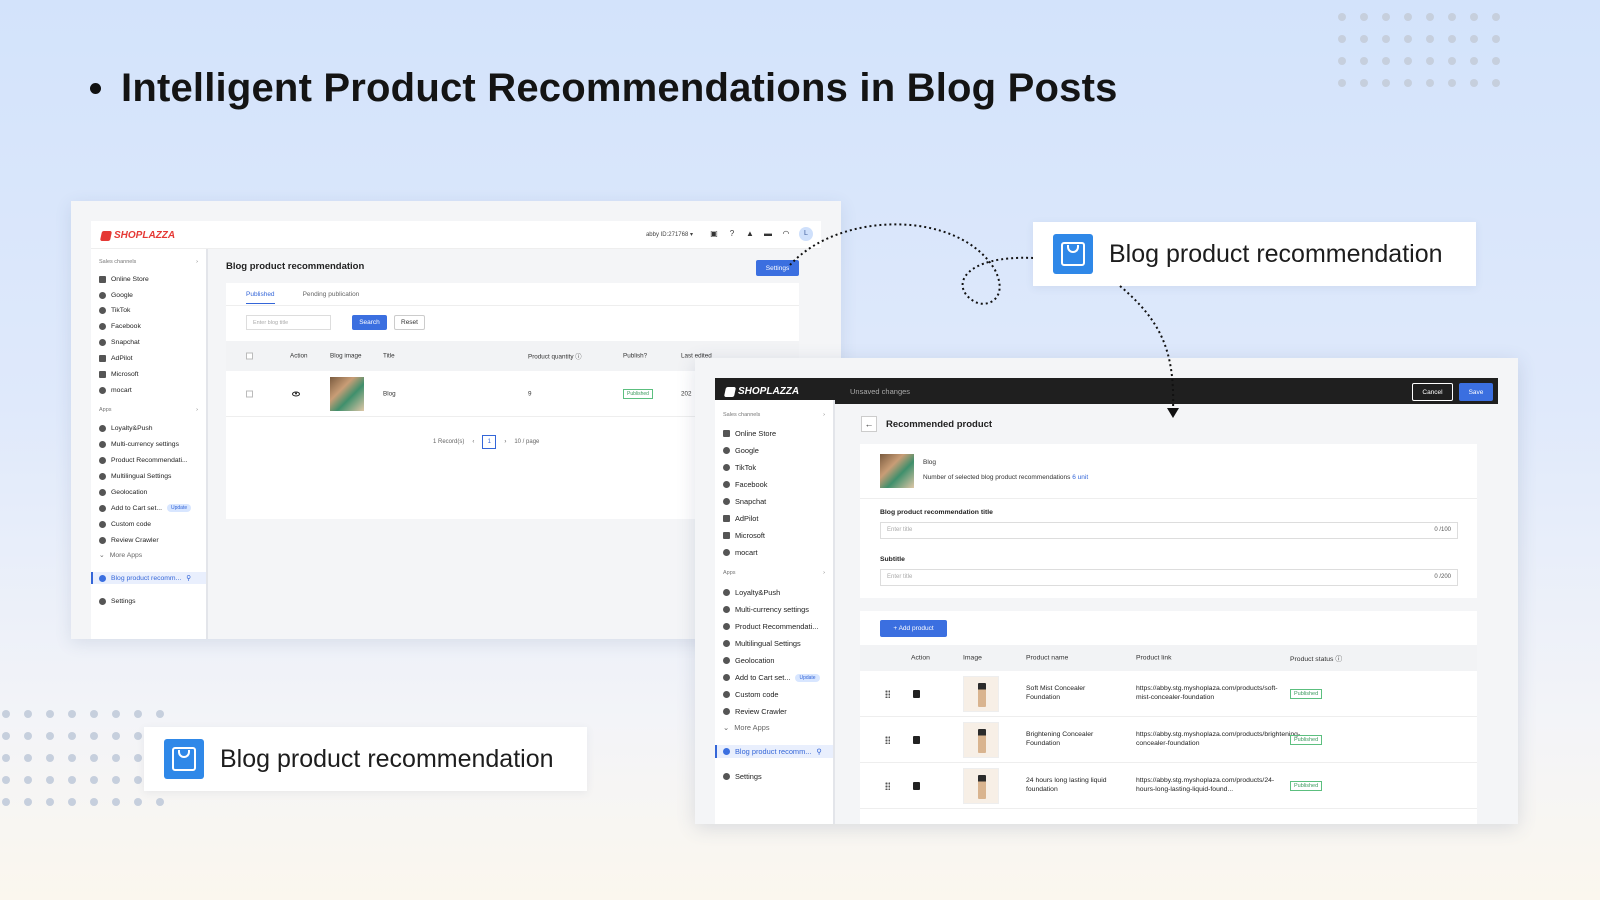  Describe the element at coordinates (669, 234) in the screenshot. I see `user-dropdown: abby ID:271768 ▾` at that location.